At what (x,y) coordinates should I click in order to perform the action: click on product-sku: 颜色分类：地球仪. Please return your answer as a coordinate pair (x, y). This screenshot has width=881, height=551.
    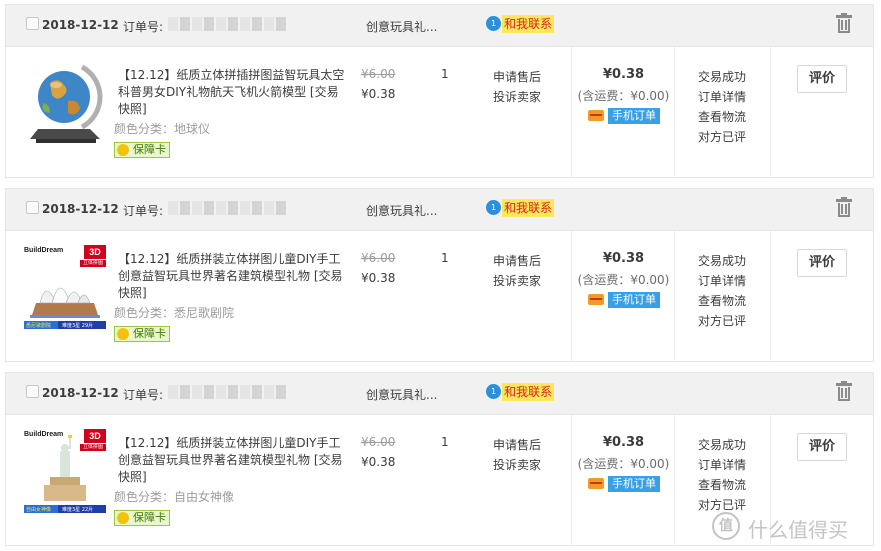
    Looking at the image, I should click on (162, 129).